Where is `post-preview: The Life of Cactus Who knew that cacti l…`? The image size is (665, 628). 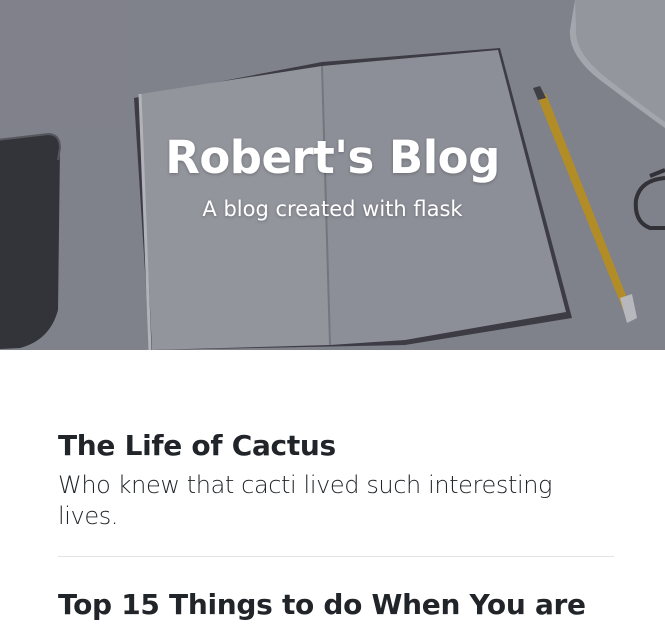
post-preview: The Life of Cactus Who knew that cacti l… is located at coordinates (336, 479).